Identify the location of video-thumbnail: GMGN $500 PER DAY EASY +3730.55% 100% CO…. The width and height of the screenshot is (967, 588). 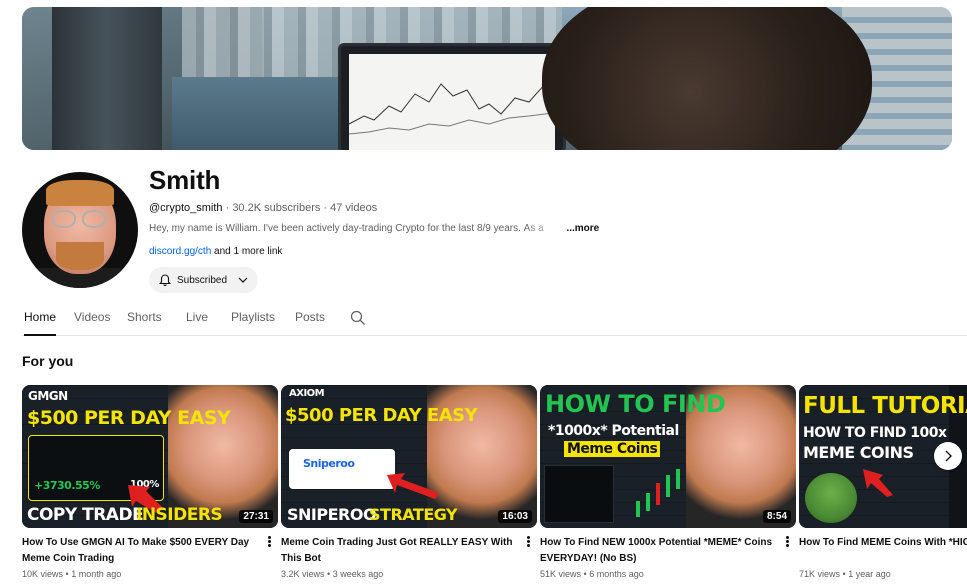
(150, 456).